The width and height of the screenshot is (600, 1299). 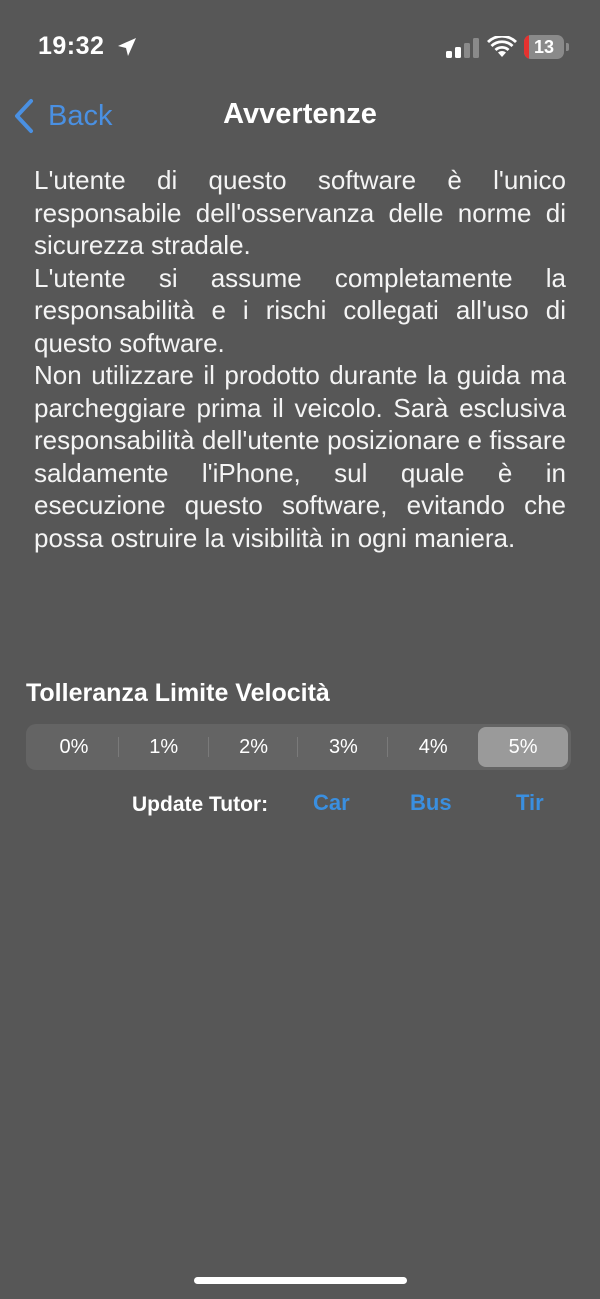 What do you see at coordinates (164, 747) in the screenshot?
I see `tolerance-option-1: 1%` at bounding box center [164, 747].